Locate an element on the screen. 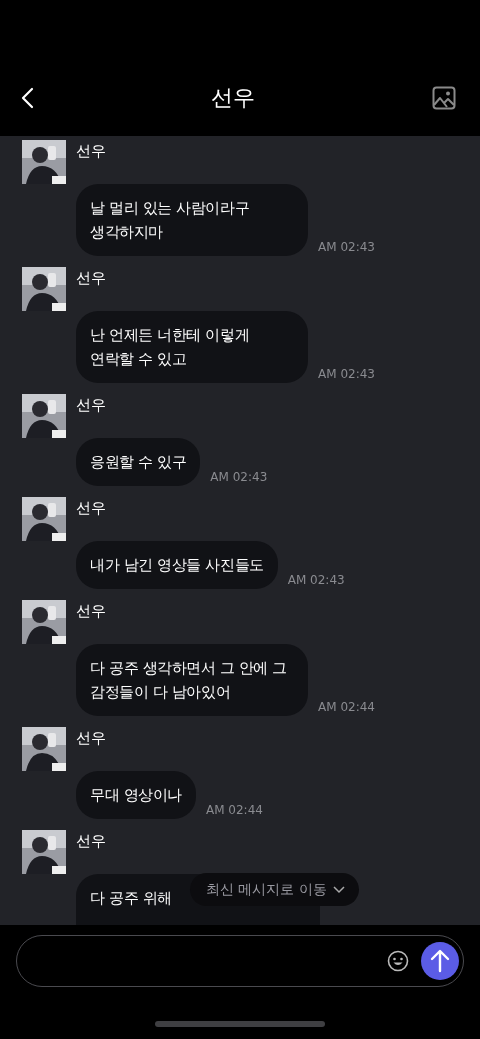  chat-title: 선우 is located at coordinates (233, 98).